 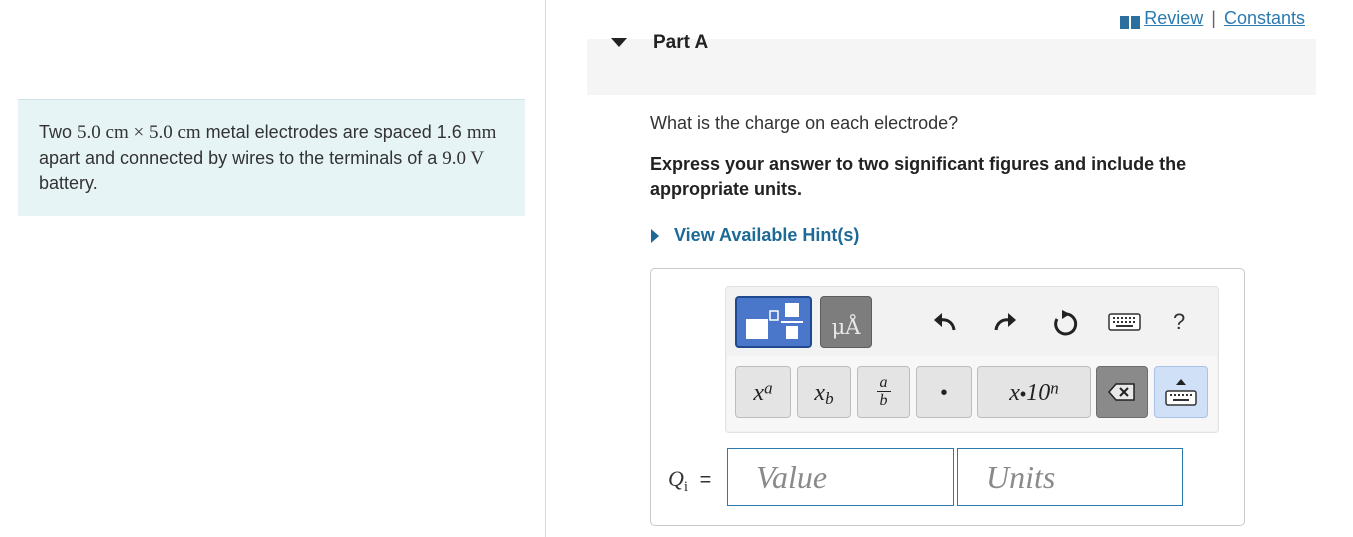 What do you see at coordinates (681, 41) in the screenshot?
I see `part-title: Part A` at bounding box center [681, 41].